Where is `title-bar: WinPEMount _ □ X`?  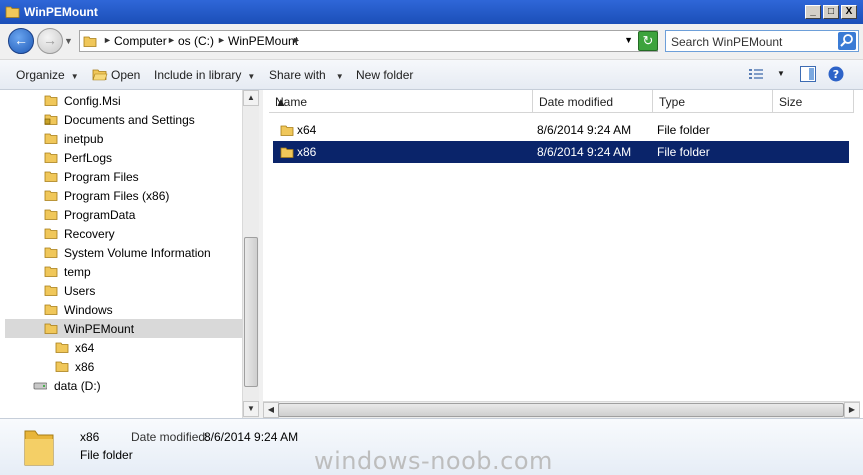 title-bar: WinPEMount _ □ X is located at coordinates (431, 12).